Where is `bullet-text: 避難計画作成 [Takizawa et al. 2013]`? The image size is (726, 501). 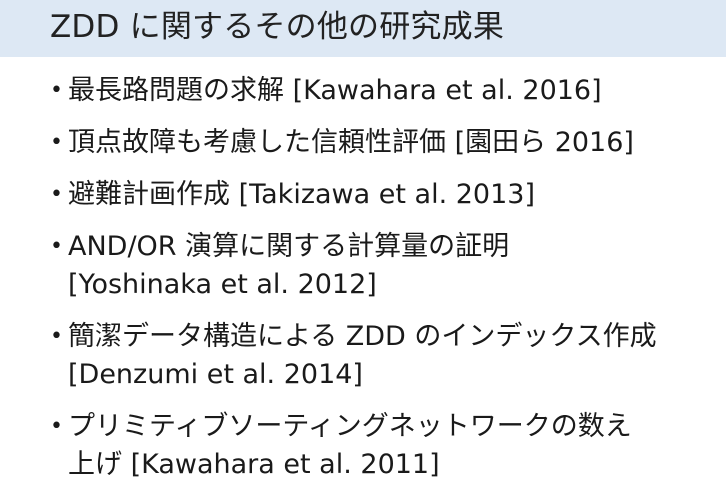 bullet-text: 避難計画作成 [Takizawa et al. 2013] is located at coordinates (301, 194).